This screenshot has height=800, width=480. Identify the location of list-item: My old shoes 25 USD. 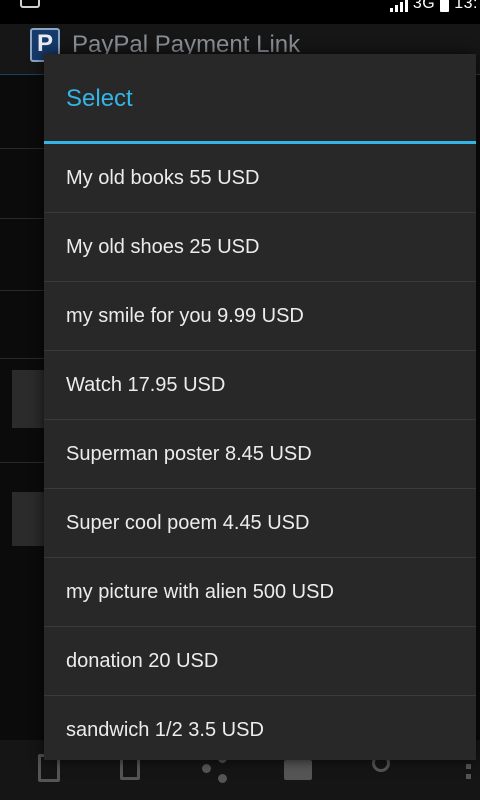
(260, 247).